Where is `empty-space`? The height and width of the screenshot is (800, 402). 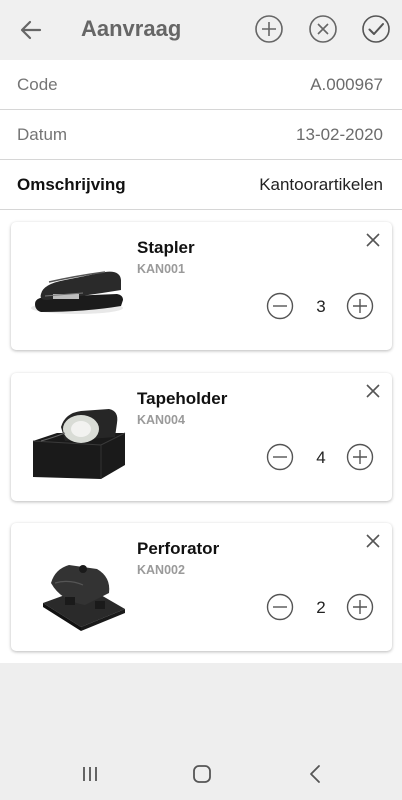
empty-space is located at coordinates (201, 705).